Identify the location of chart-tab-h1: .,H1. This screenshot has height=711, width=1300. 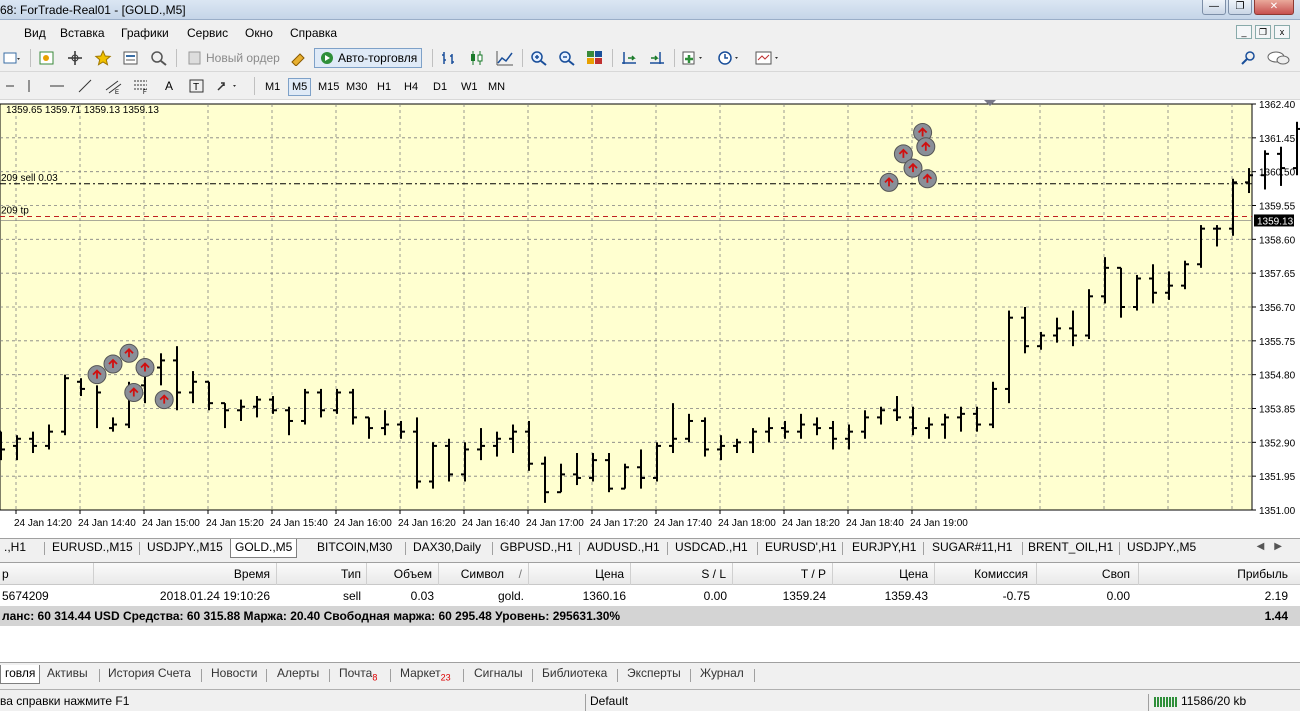
(15, 548).